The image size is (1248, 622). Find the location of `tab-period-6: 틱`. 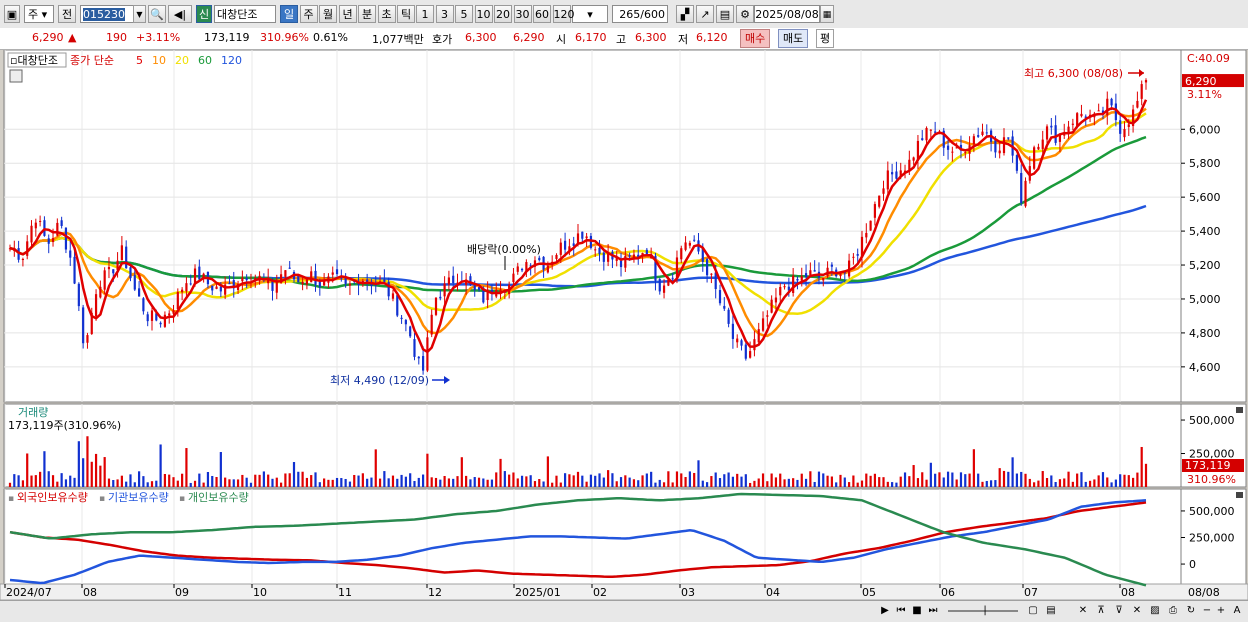

tab-period-6: 틱 is located at coordinates (406, 14).